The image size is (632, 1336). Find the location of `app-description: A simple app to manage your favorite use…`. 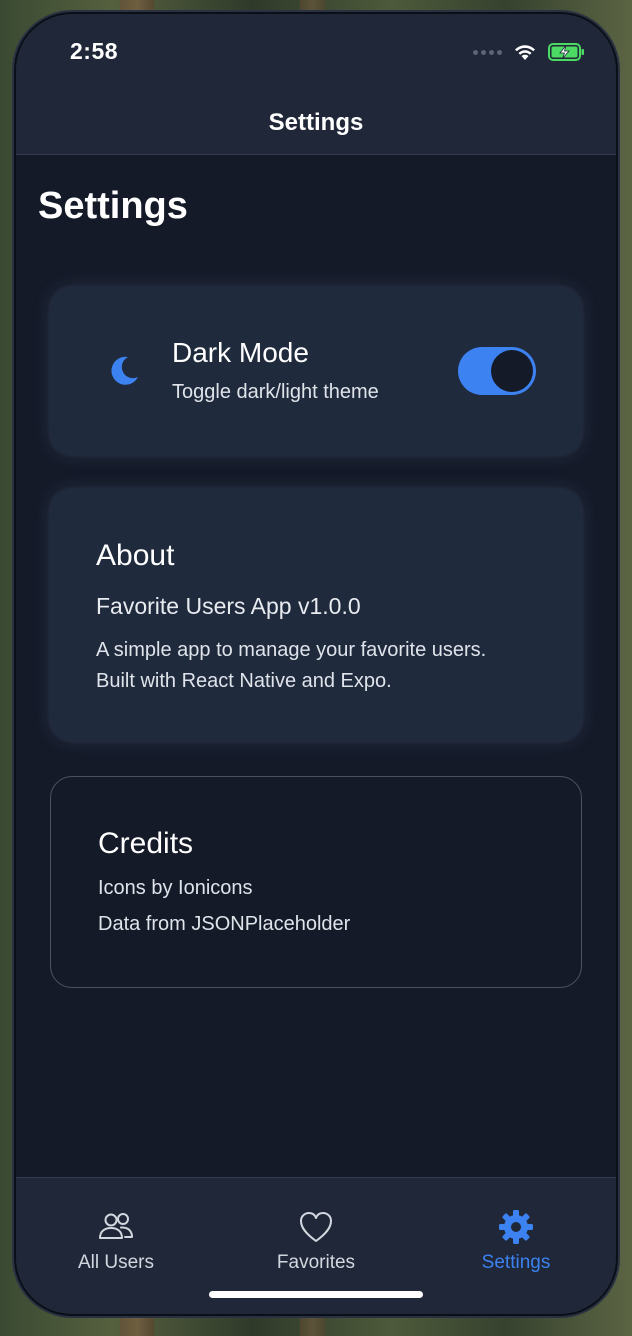

app-description: A simple app to manage your favorite use… is located at coordinates (291, 665).